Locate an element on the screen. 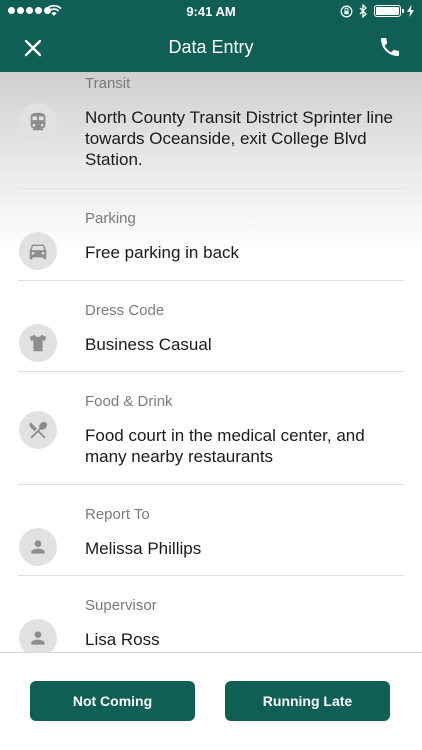 The height and width of the screenshot is (750, 422). row-value: Lisa Ross is located at coordinates (122, 639).